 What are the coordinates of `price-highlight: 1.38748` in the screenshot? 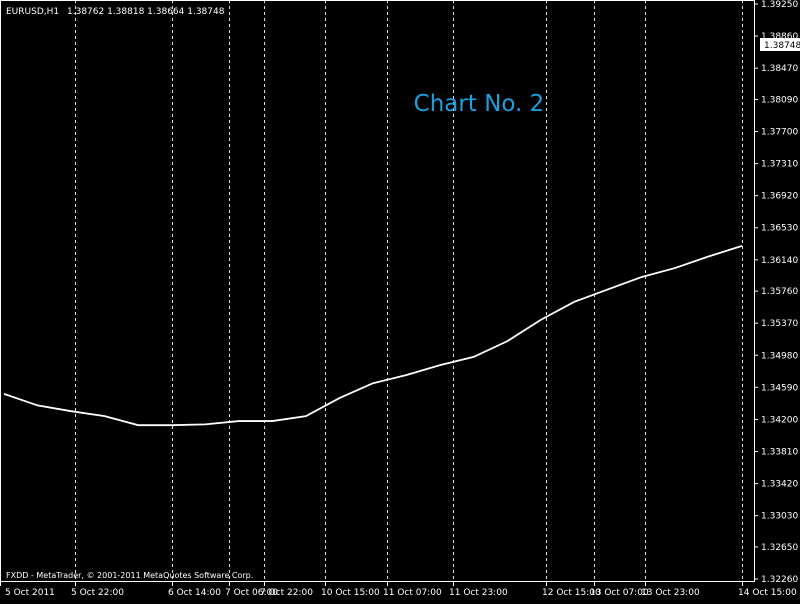 It's located at (780, 44).